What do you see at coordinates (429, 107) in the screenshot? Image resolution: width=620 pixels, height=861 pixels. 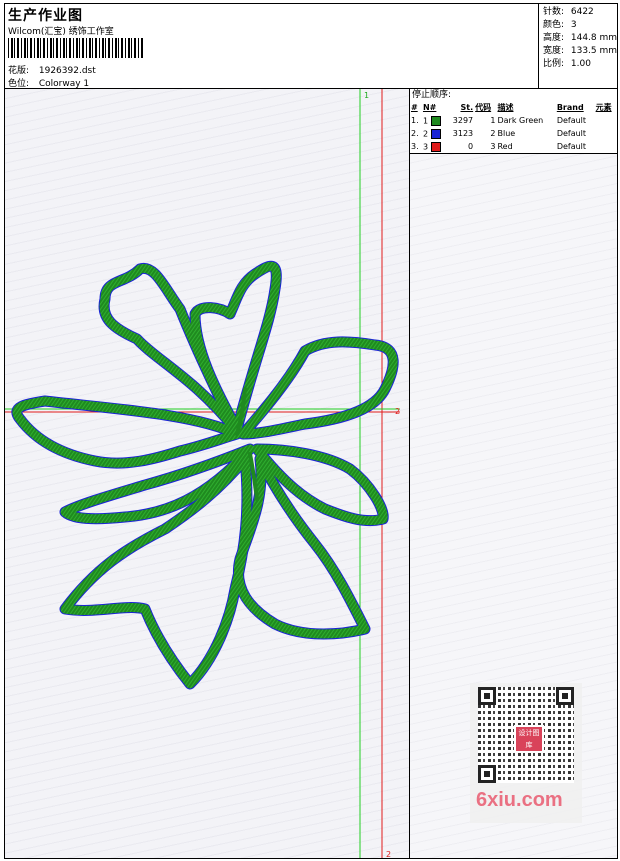 I see `col-header: N#` at bounding box center [429, 107].